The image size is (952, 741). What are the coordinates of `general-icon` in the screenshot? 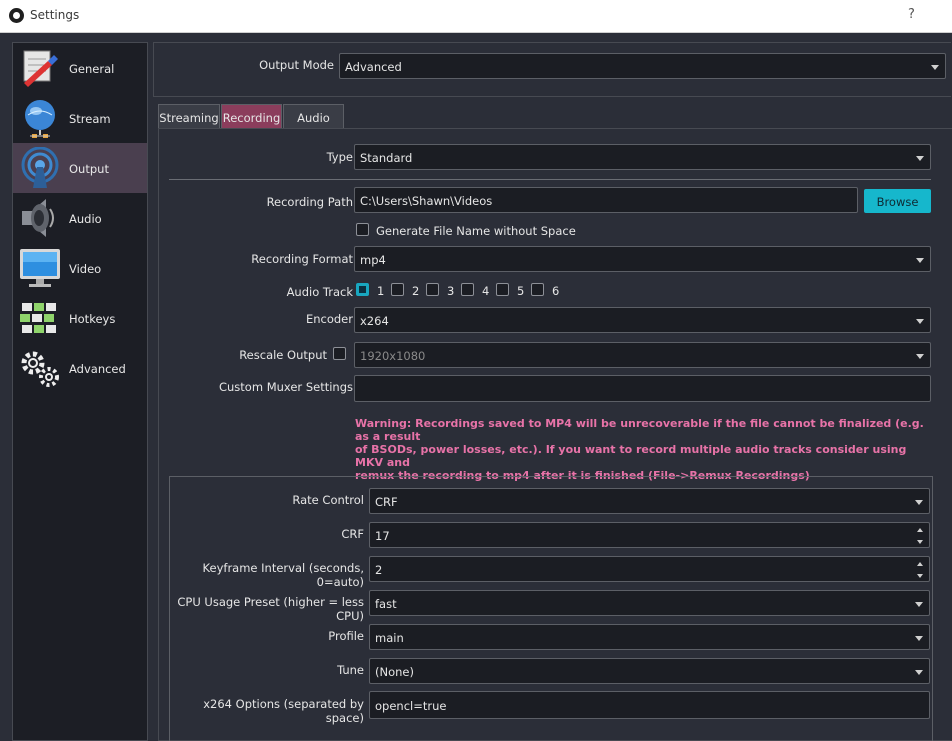 It's located at (40, 68).